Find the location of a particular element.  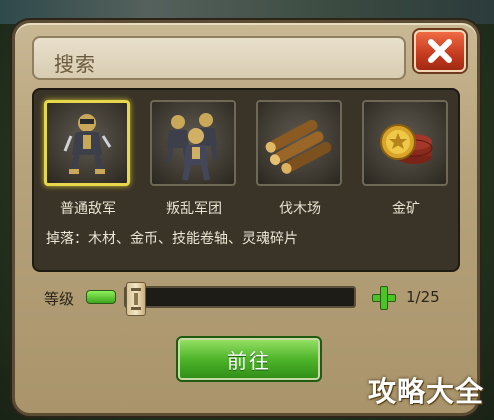

grip-icon is located at coordinates (136, 299).